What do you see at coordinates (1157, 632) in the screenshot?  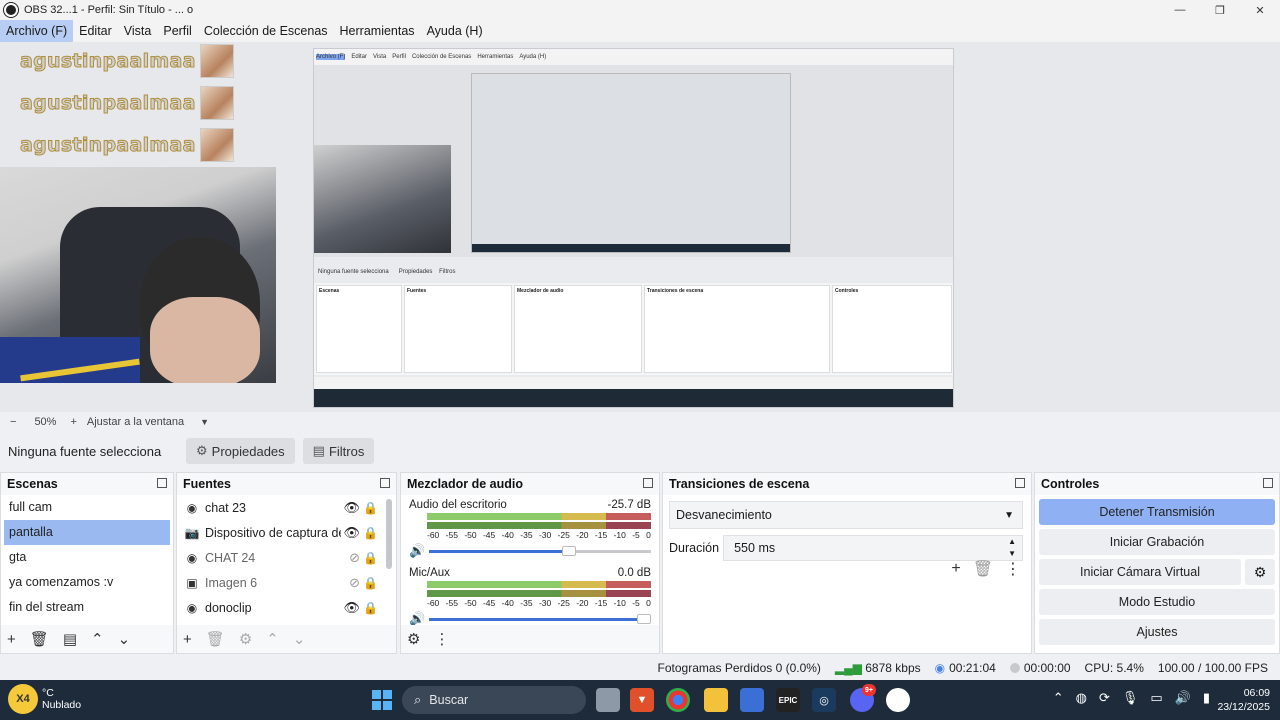 I see `settings-button: Ajustes` at bounding box center [1157, 632].